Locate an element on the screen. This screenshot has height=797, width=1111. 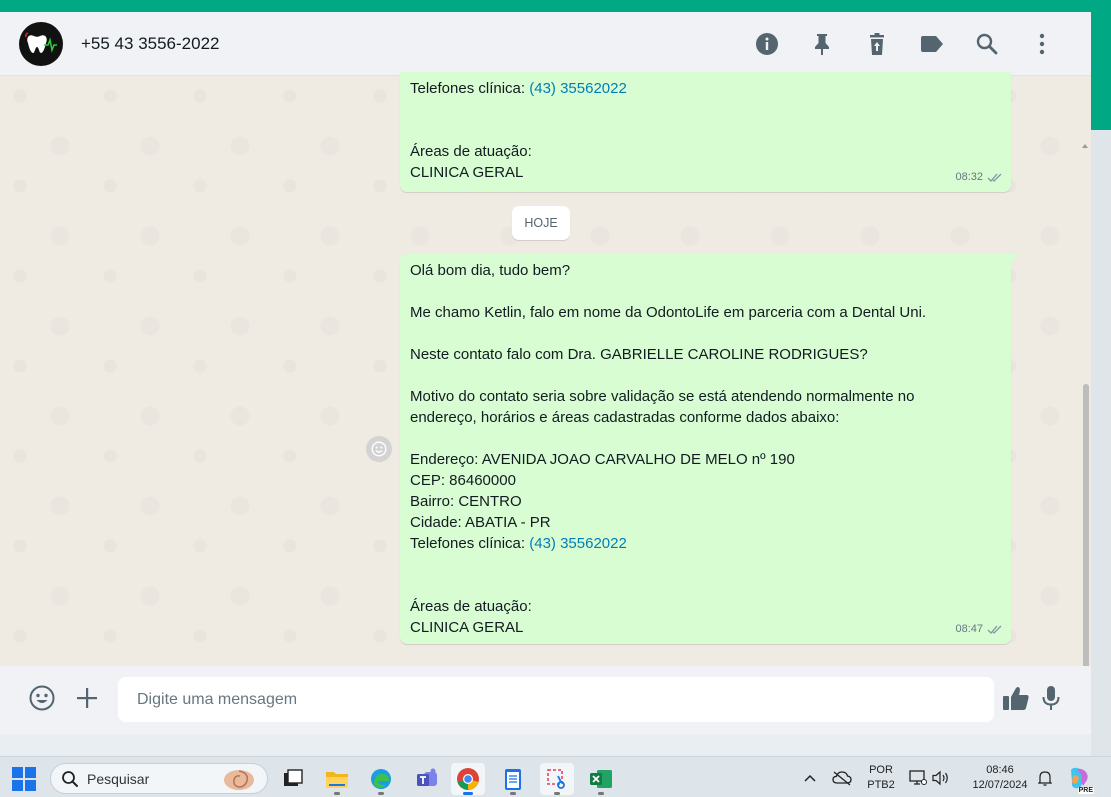
microphone-icon is located at coordinates (1051, 698).